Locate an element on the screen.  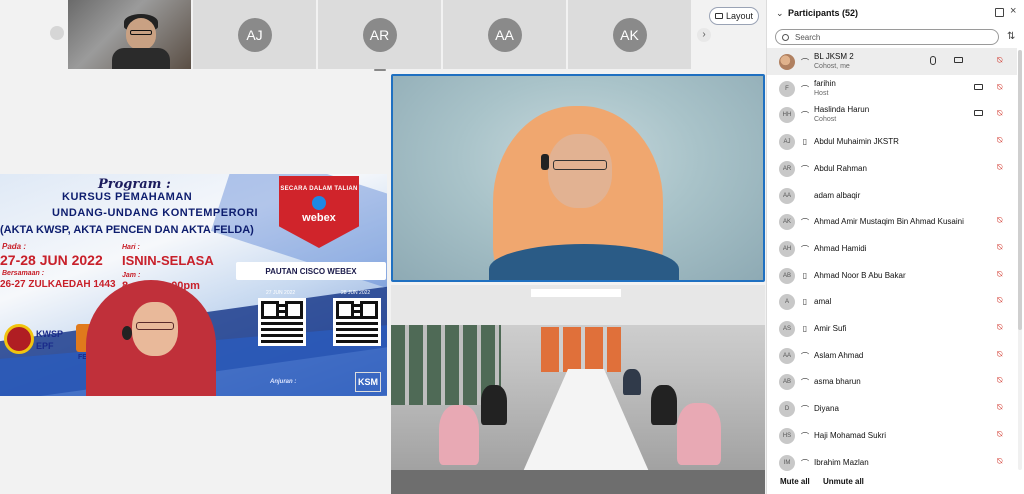
poster-date: 27-28 JUN 2022 is located at coordinates (51, 260).